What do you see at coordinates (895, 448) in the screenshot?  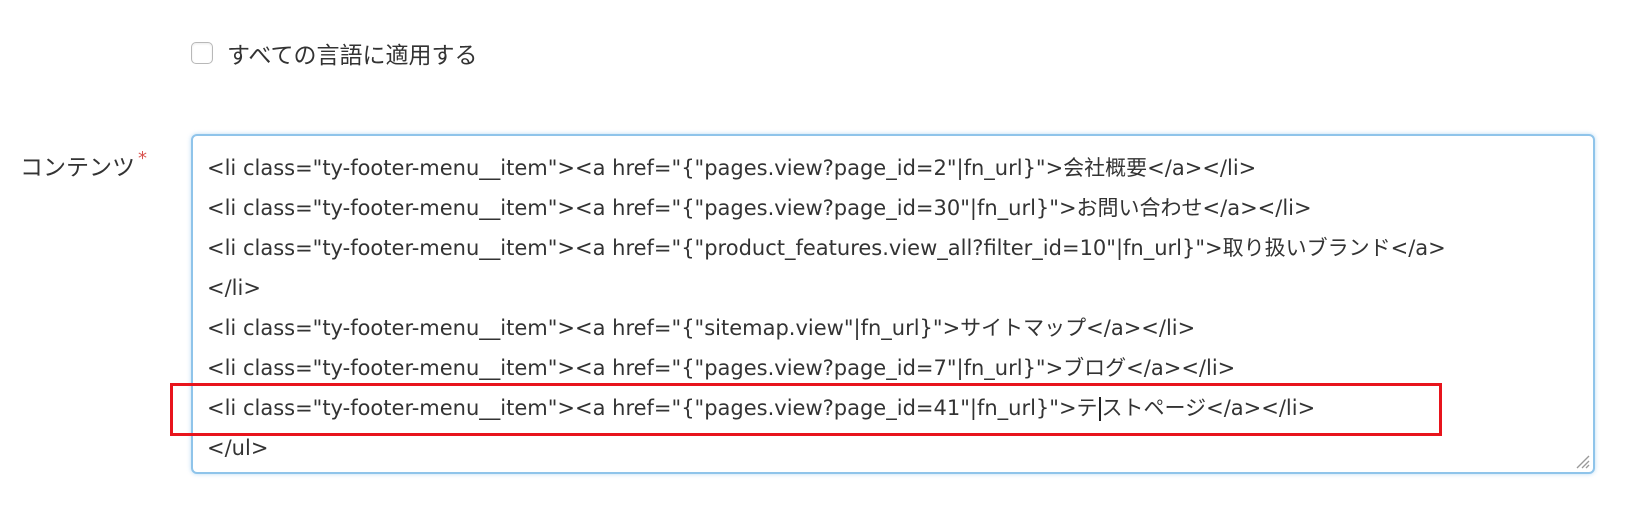 I see `code-line: </ul>` at bounding box center [895, 448].